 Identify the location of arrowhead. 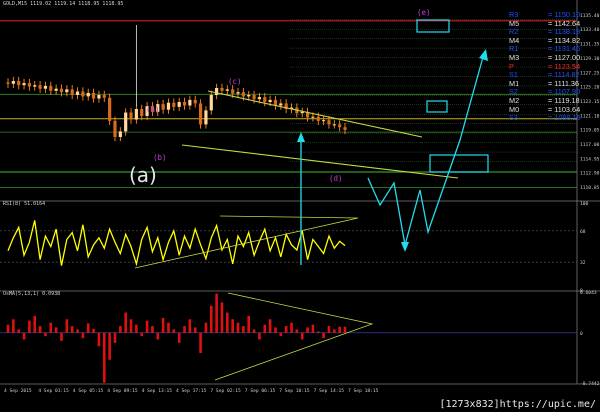
(483, 55).